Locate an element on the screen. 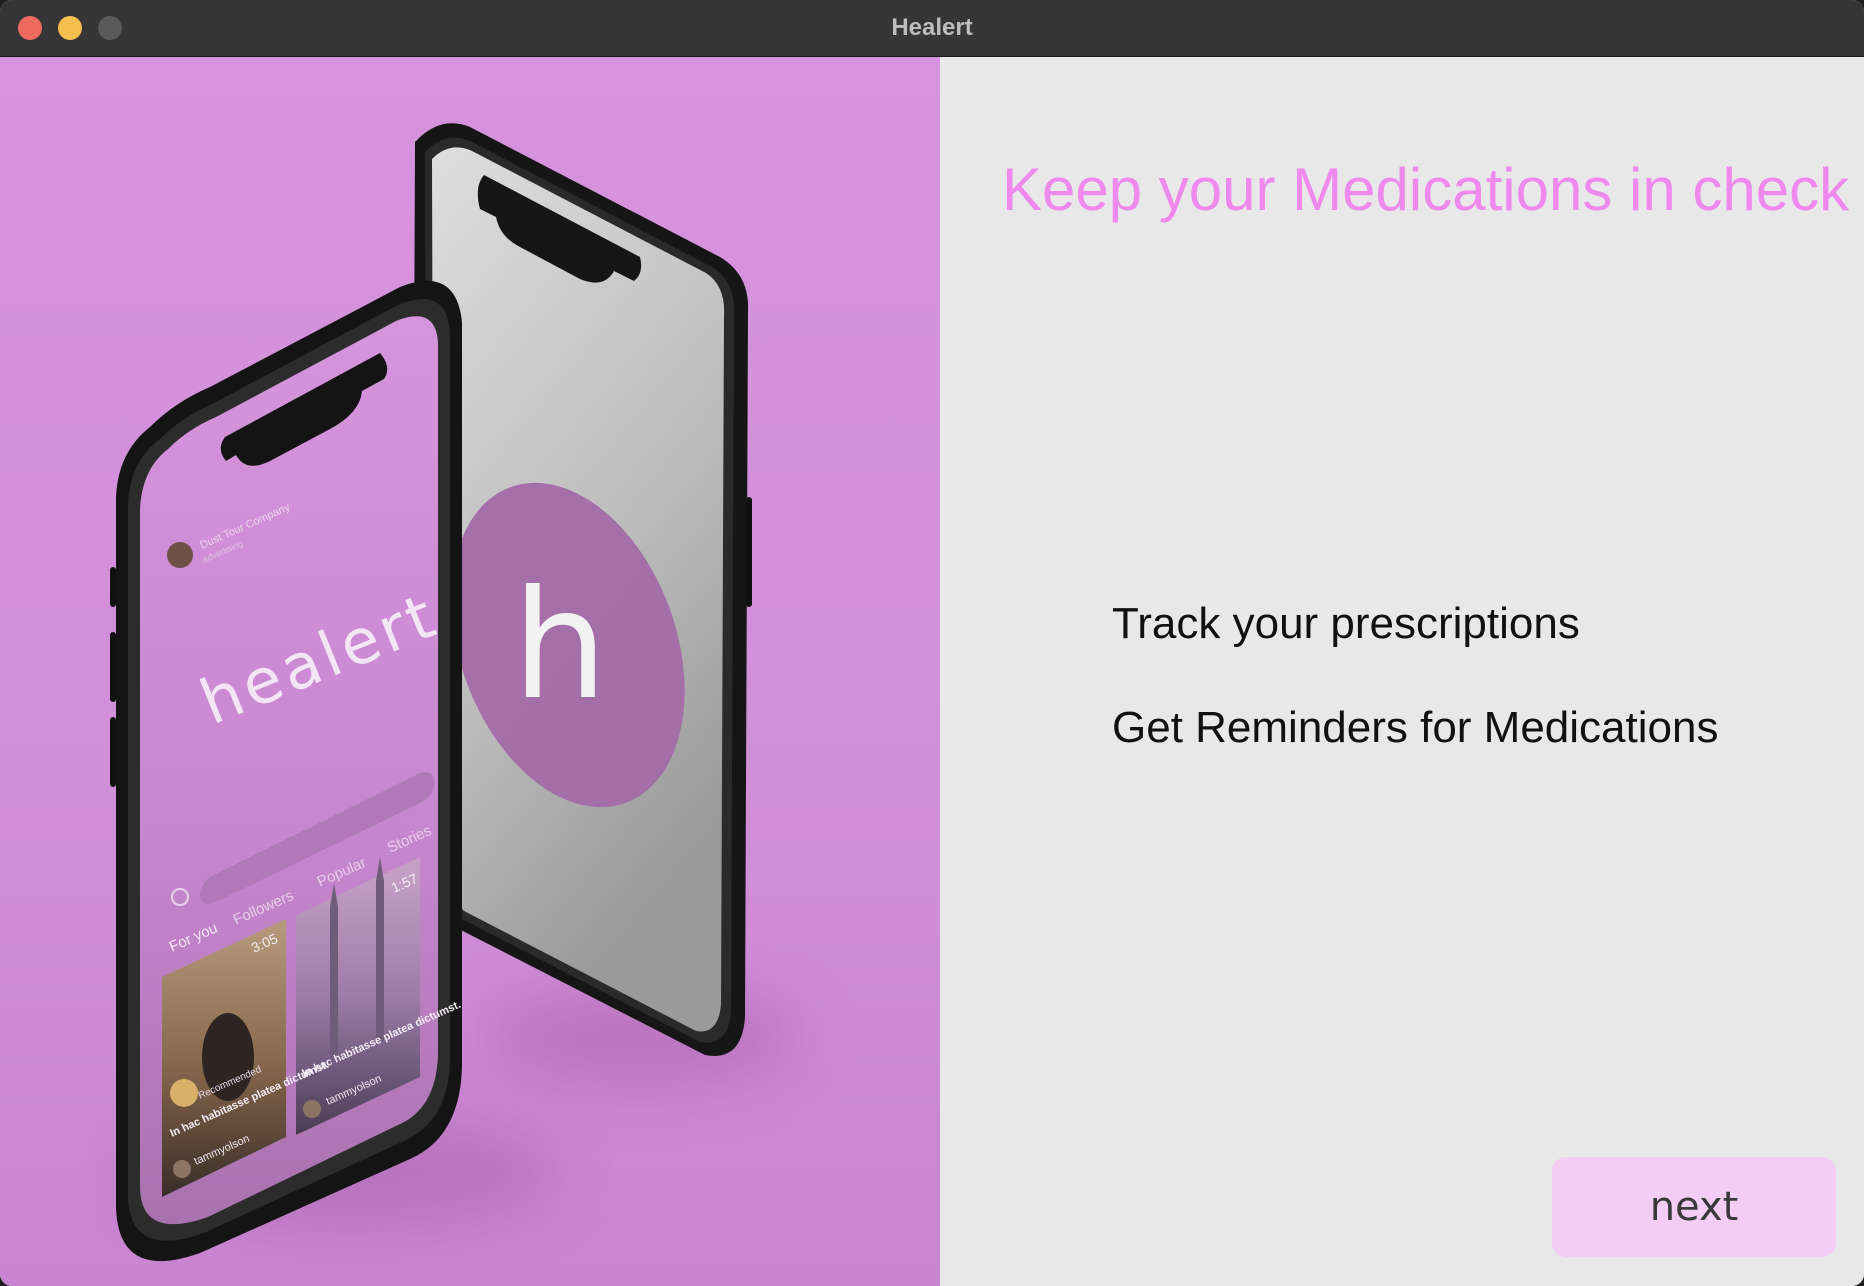 Image resolution: width=1864 pixels, height=1286 pixels. feature-reminders: Get Reminders for Medications is located at coordinates (1415, 727).